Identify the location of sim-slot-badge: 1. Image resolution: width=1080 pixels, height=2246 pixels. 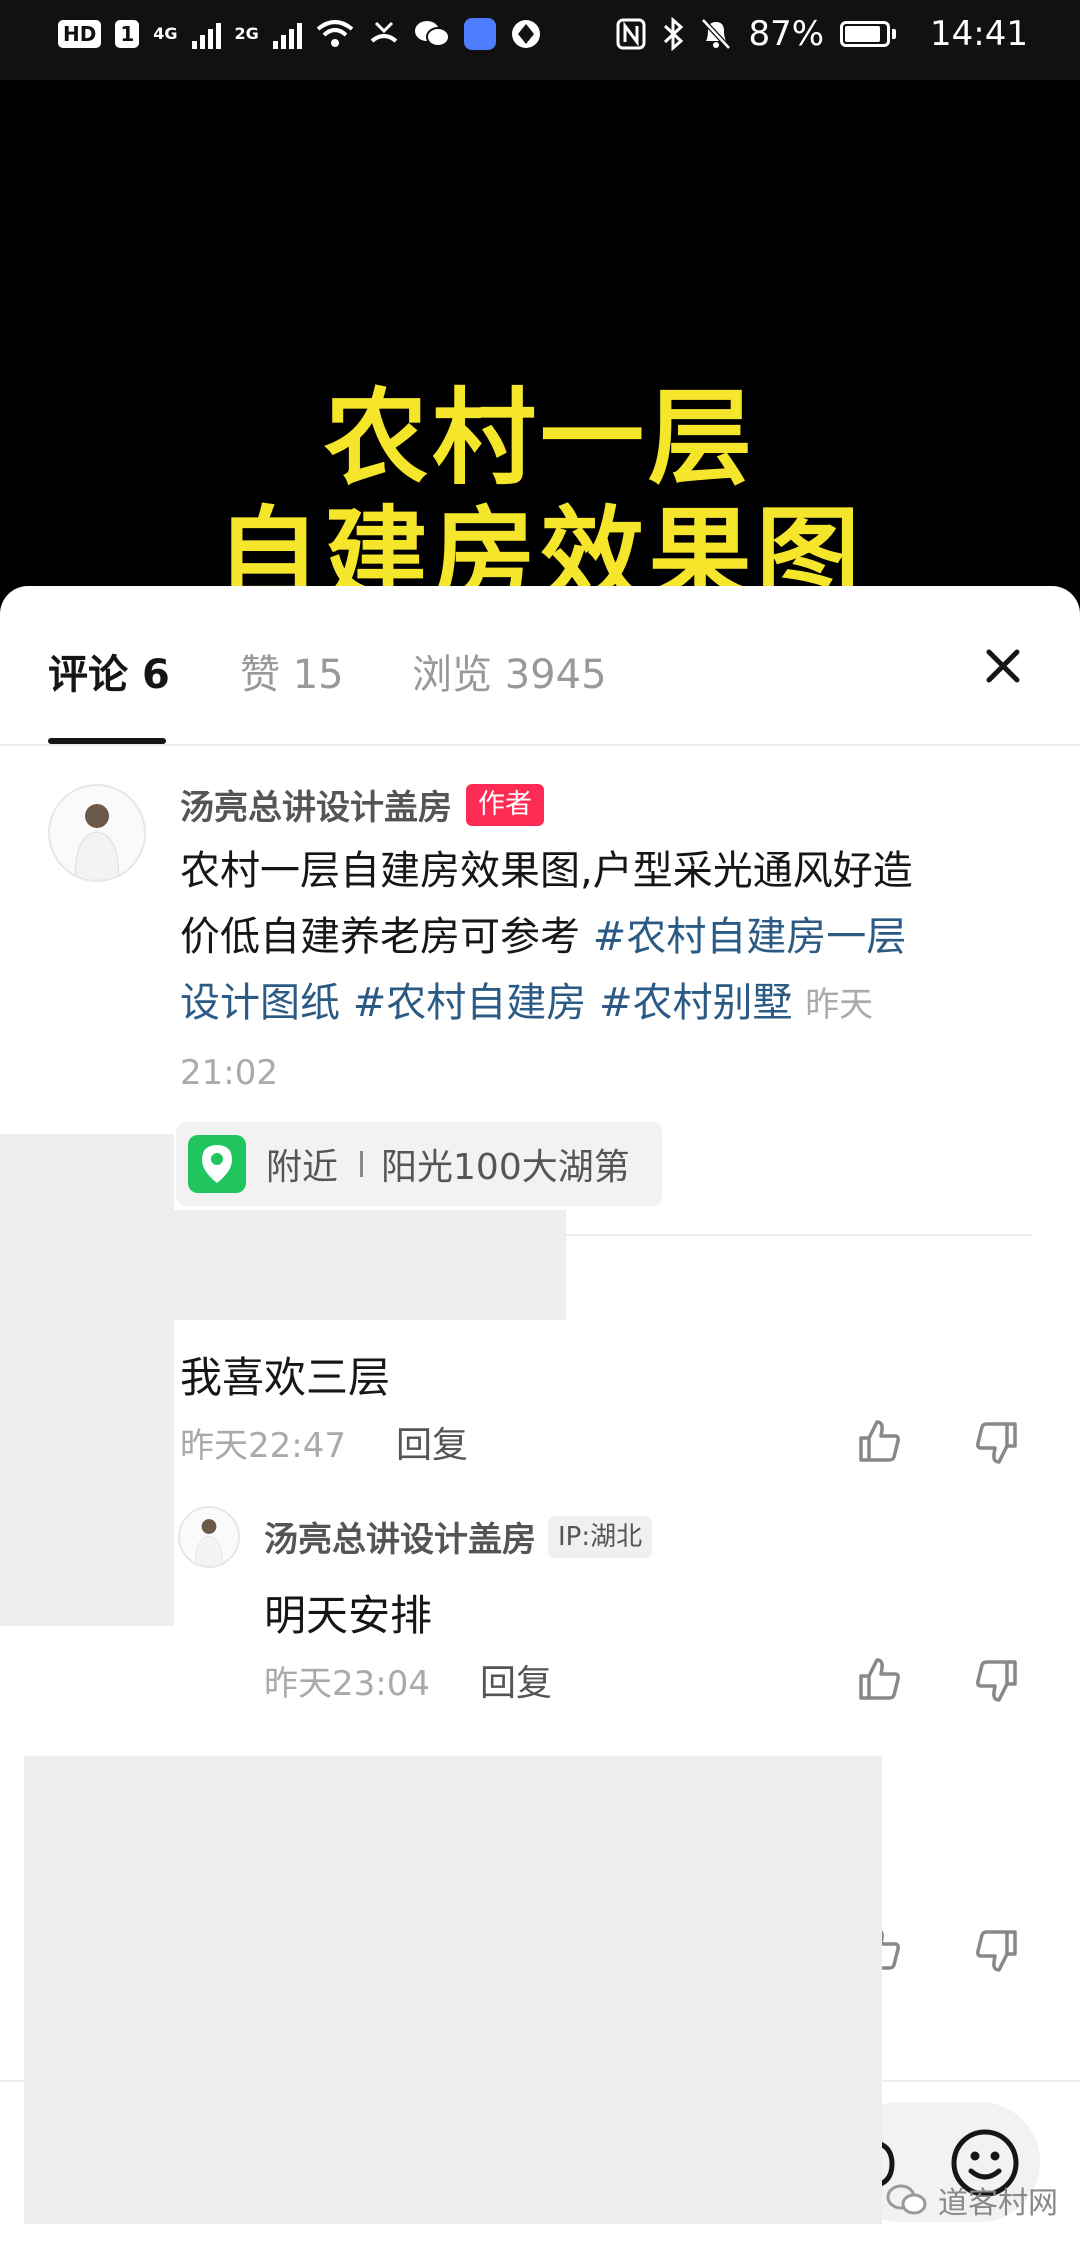
(127, 34).